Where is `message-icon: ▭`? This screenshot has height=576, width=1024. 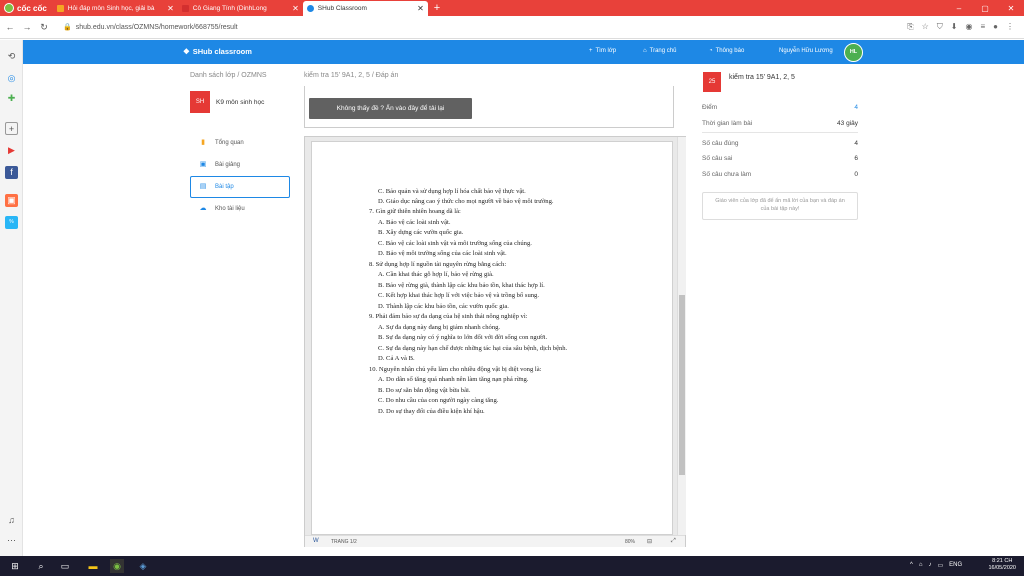 message-icon: ▭ is located at coordinates (940, 565).